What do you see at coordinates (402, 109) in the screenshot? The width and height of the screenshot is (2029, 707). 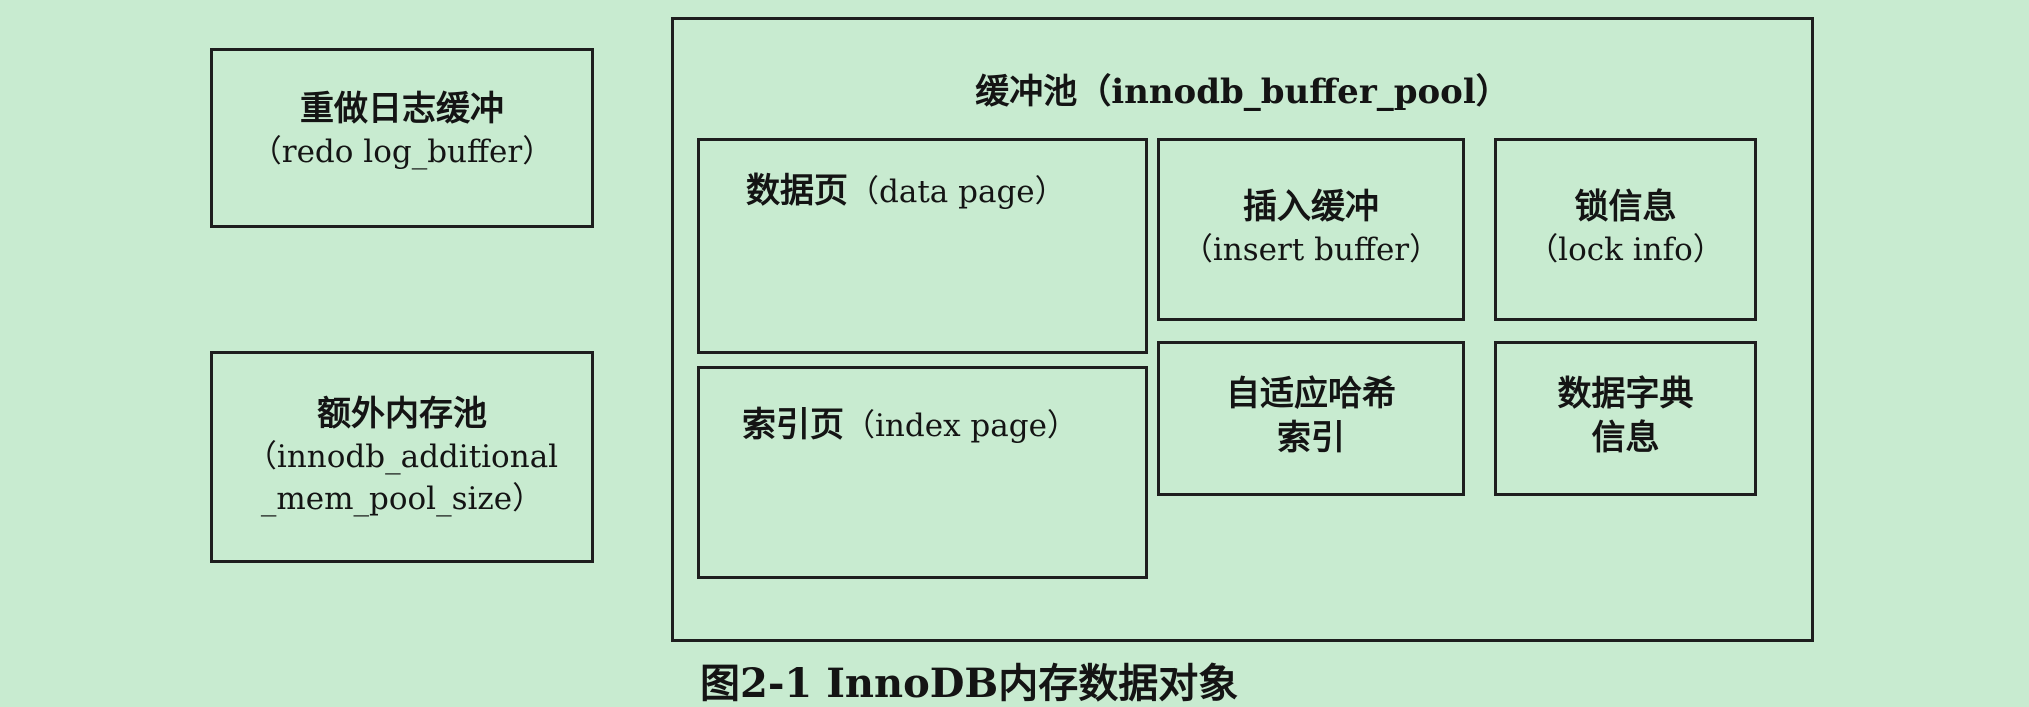 I see `redo-log-buffer-title: 重做日志缓冲` at bounding box center [402, 109].